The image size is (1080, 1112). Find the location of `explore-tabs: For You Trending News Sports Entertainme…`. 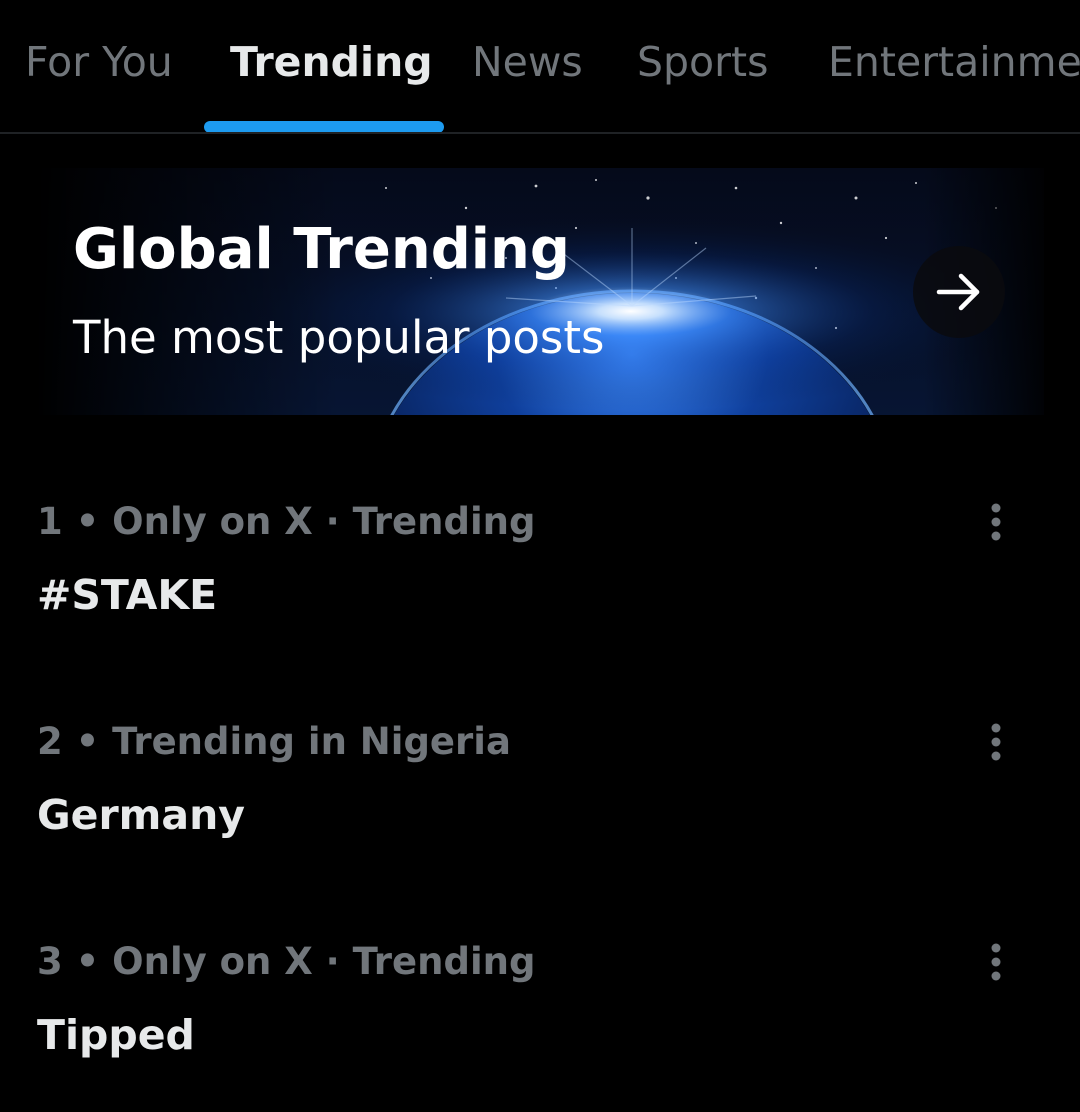

explore-tabs: For You Trending News Sports Entertainme… is located at coordinates (540, 67).